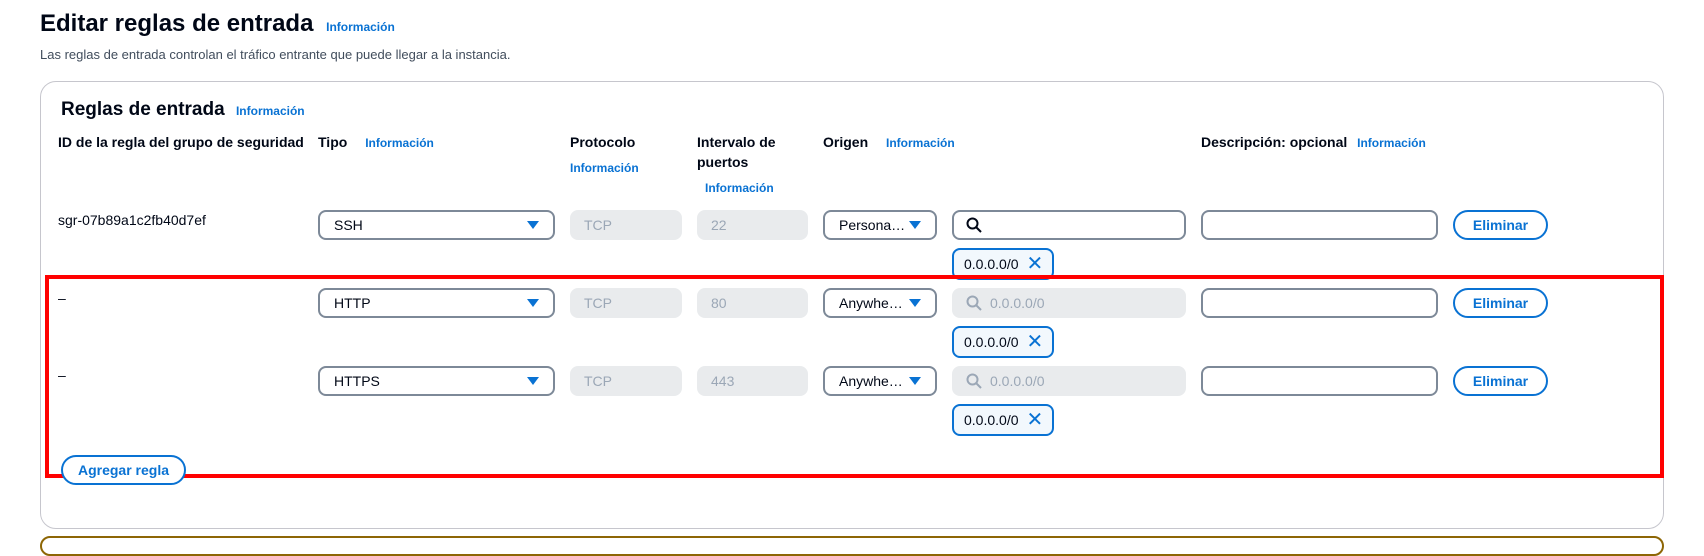 Image resolution: width=1704 pixels, height=556 pixels. Describe the element at coordinates (626, 225) in the screenshot. I see `protocol-field: TCP` at that location.